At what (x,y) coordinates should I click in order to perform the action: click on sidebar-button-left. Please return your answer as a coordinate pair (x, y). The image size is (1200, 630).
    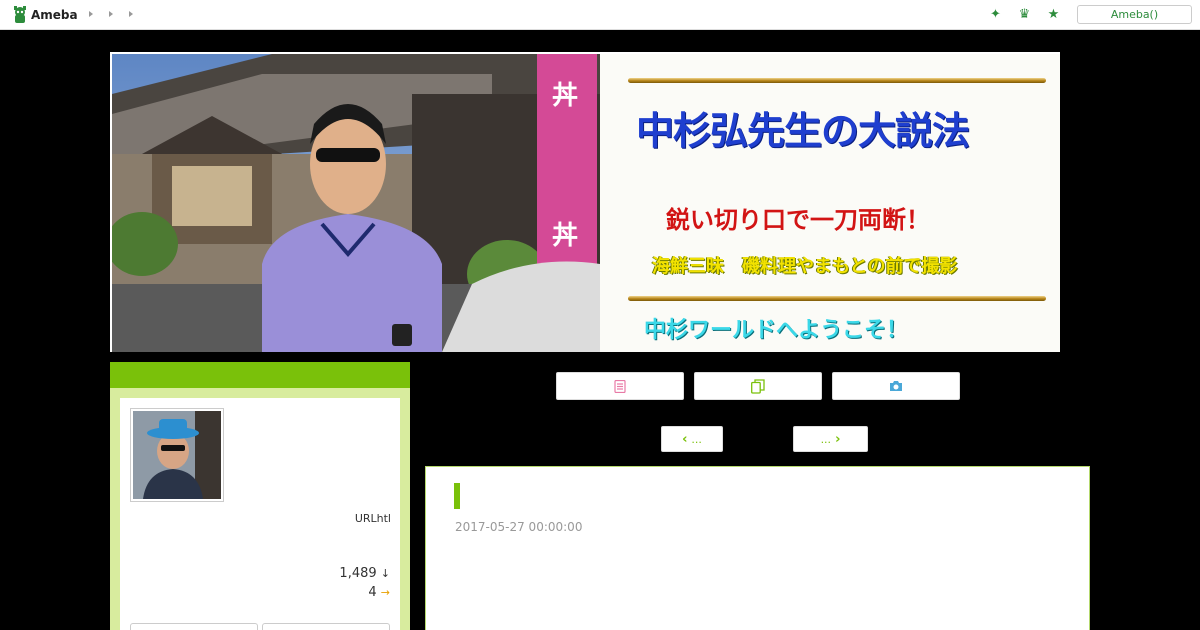
    Looking at the image, I should click on (194, 626).